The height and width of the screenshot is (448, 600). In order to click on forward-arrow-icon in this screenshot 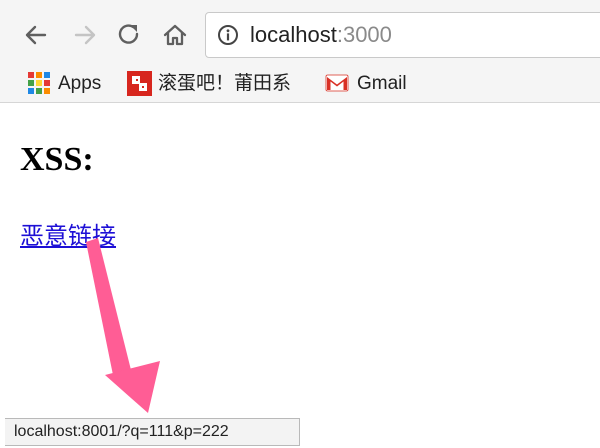, I will do `click(85, 35)`.